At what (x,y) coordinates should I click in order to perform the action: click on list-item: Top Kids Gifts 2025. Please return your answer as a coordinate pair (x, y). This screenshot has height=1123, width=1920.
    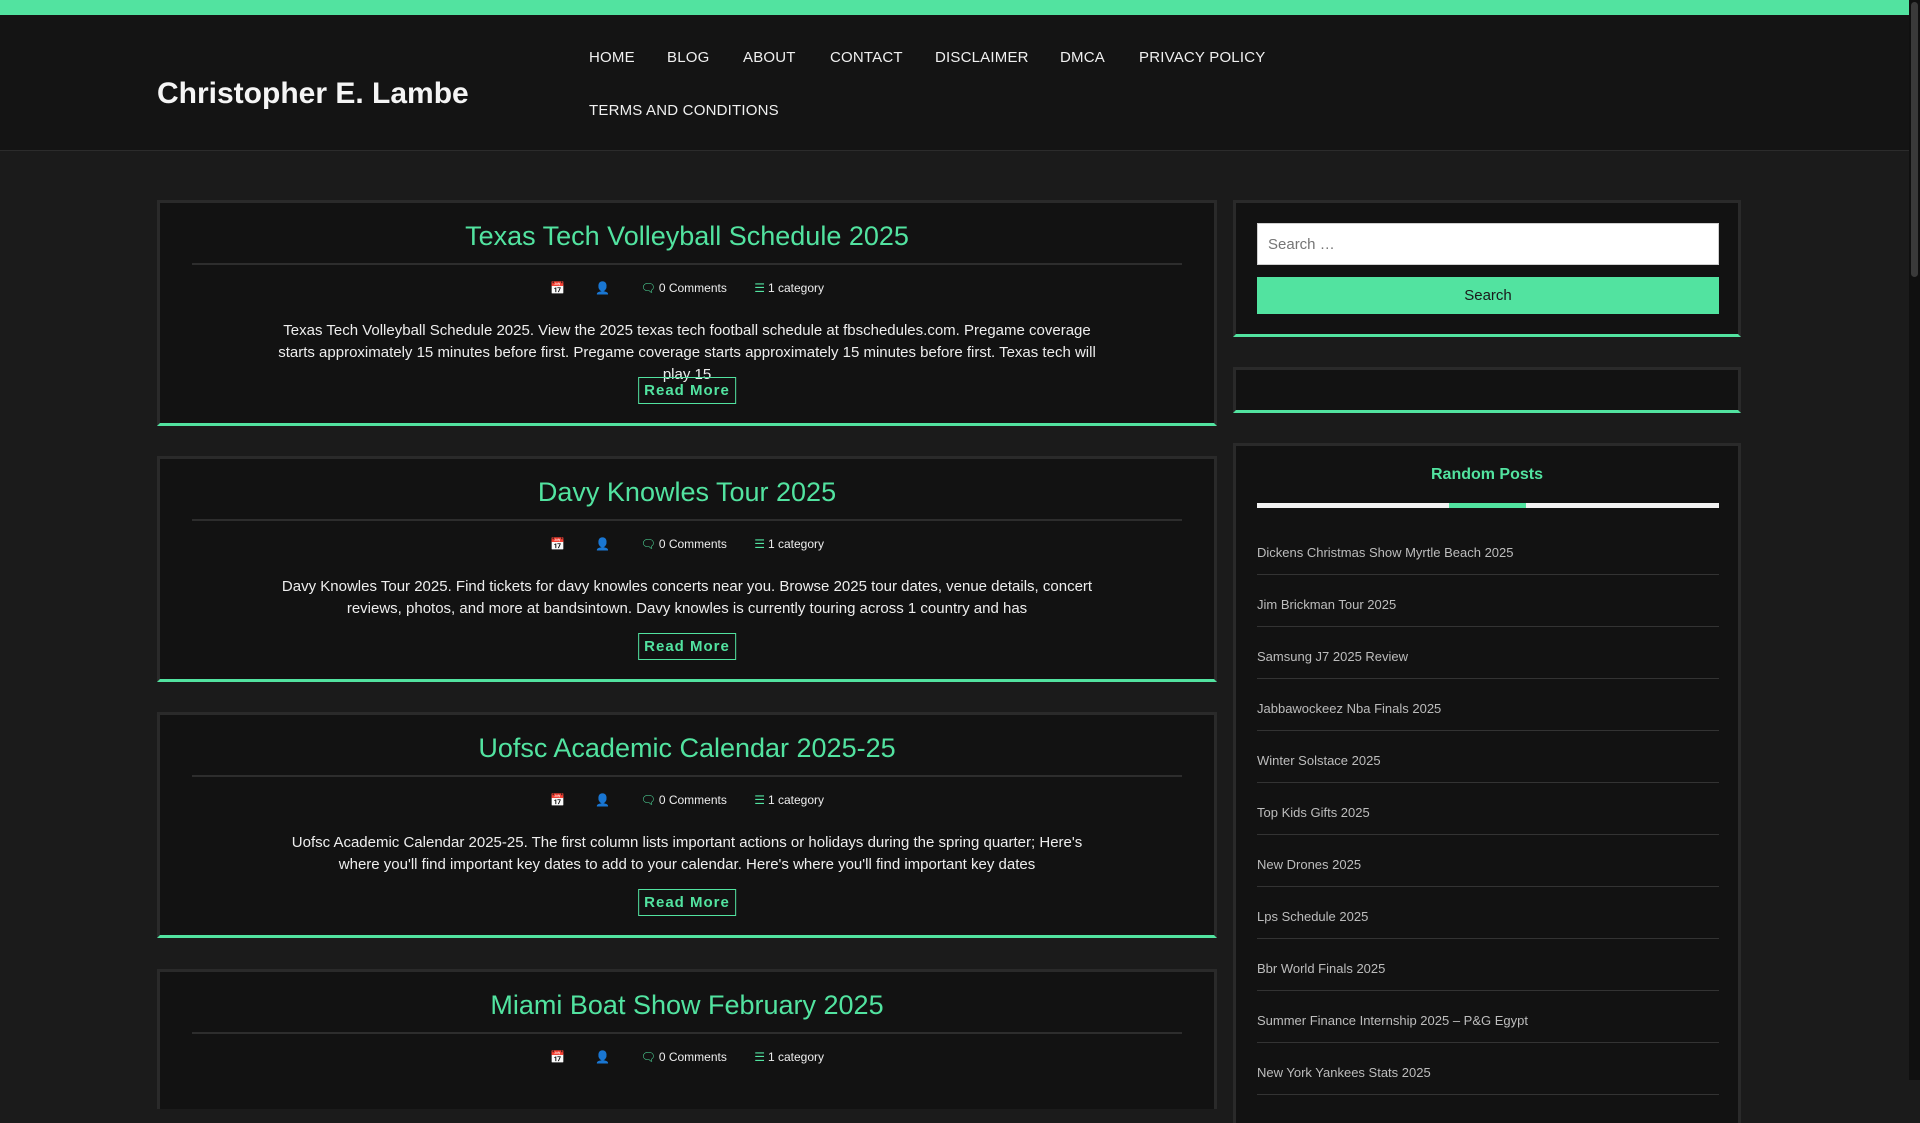
    Looking at the image, I should click on (1488, 809).